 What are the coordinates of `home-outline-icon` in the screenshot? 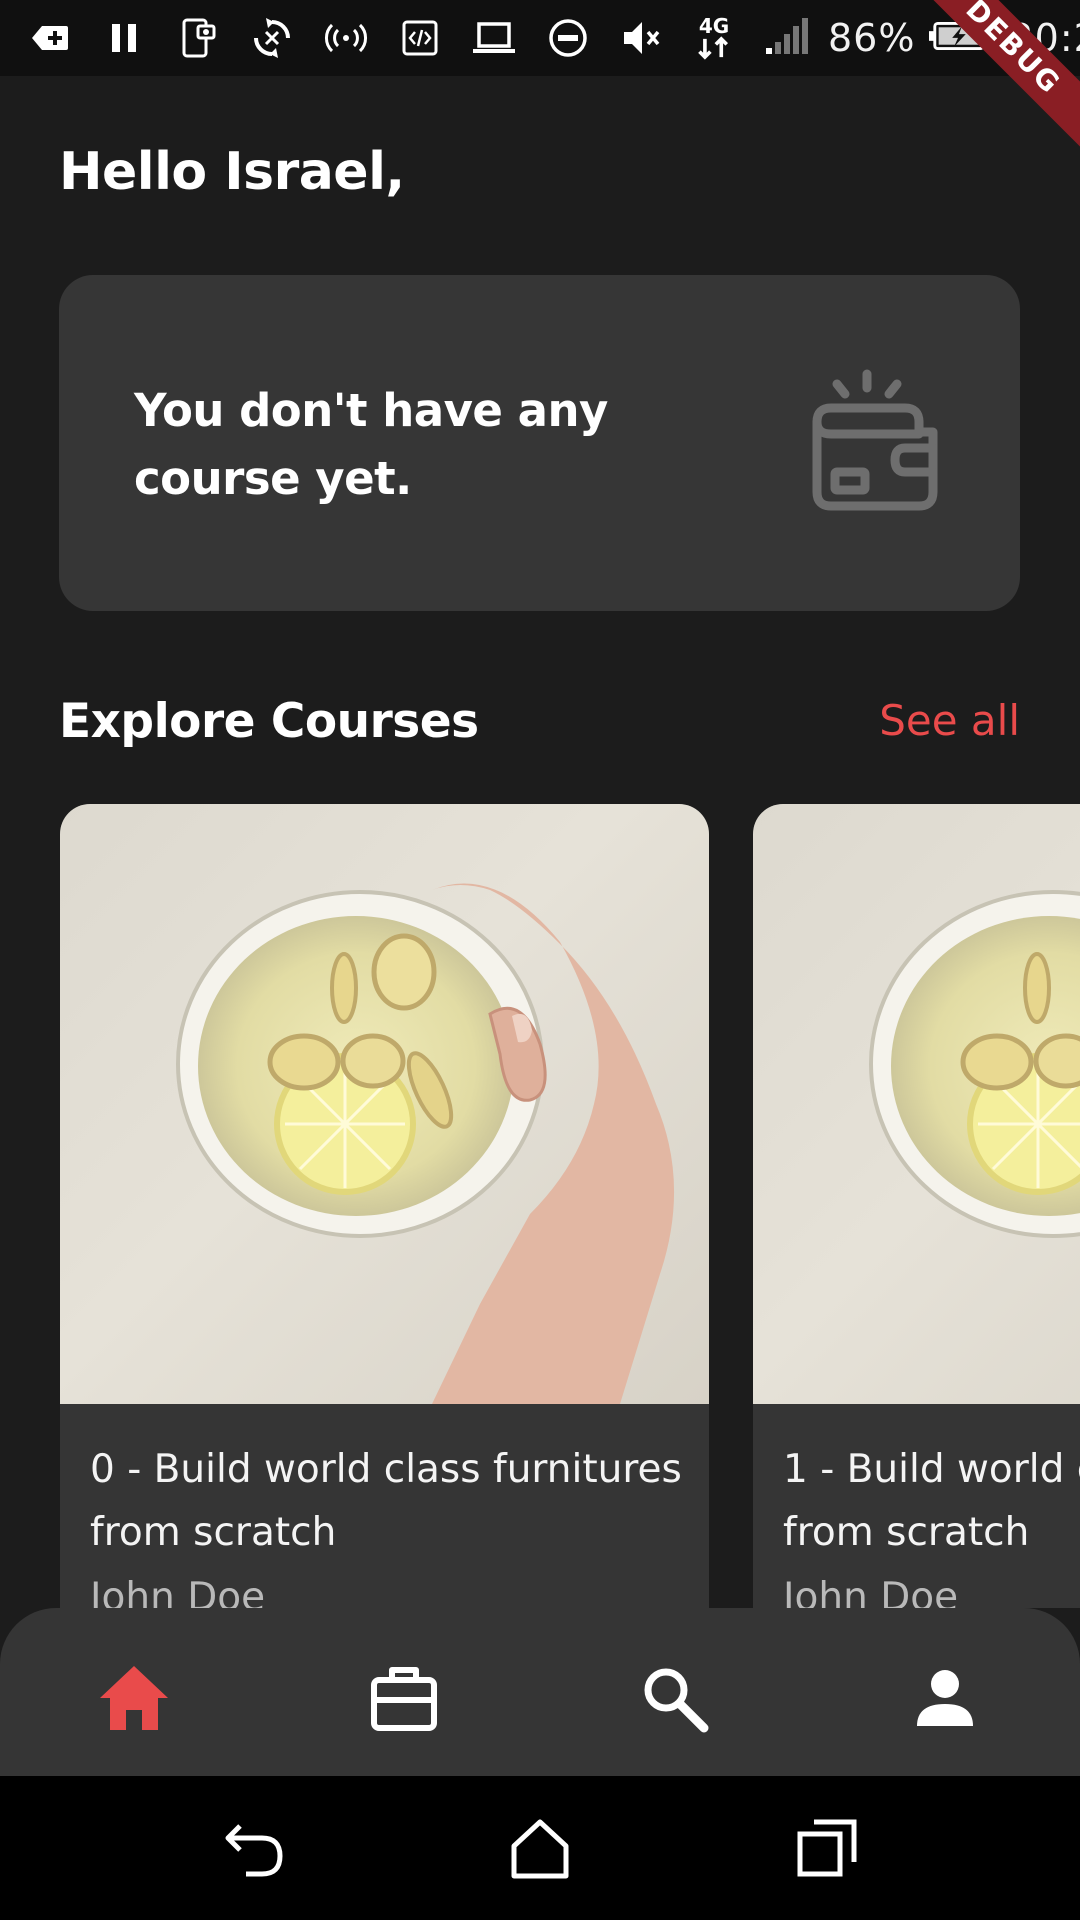 It's located at (540, 1849).